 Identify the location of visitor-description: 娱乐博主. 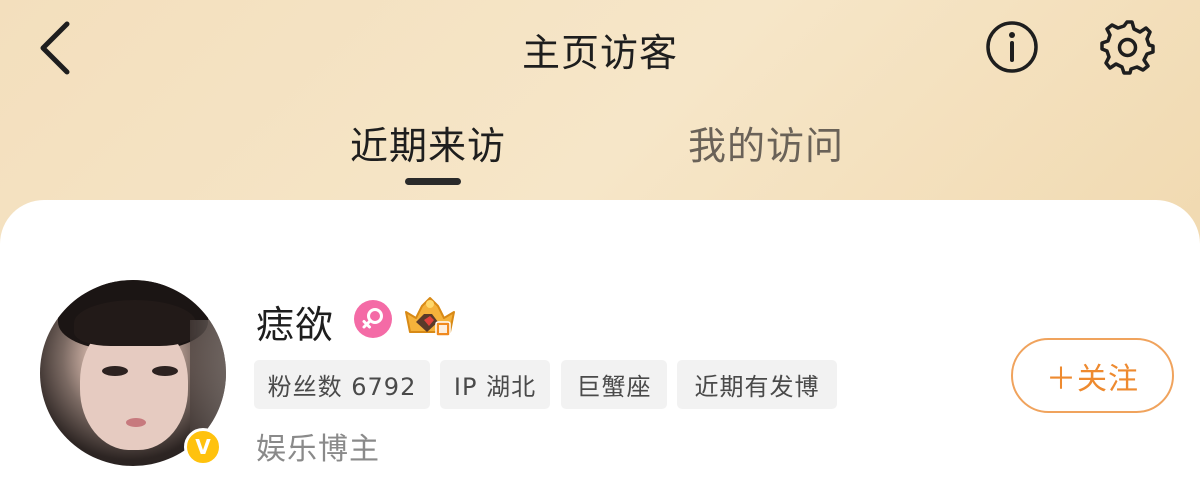
(318, 449).